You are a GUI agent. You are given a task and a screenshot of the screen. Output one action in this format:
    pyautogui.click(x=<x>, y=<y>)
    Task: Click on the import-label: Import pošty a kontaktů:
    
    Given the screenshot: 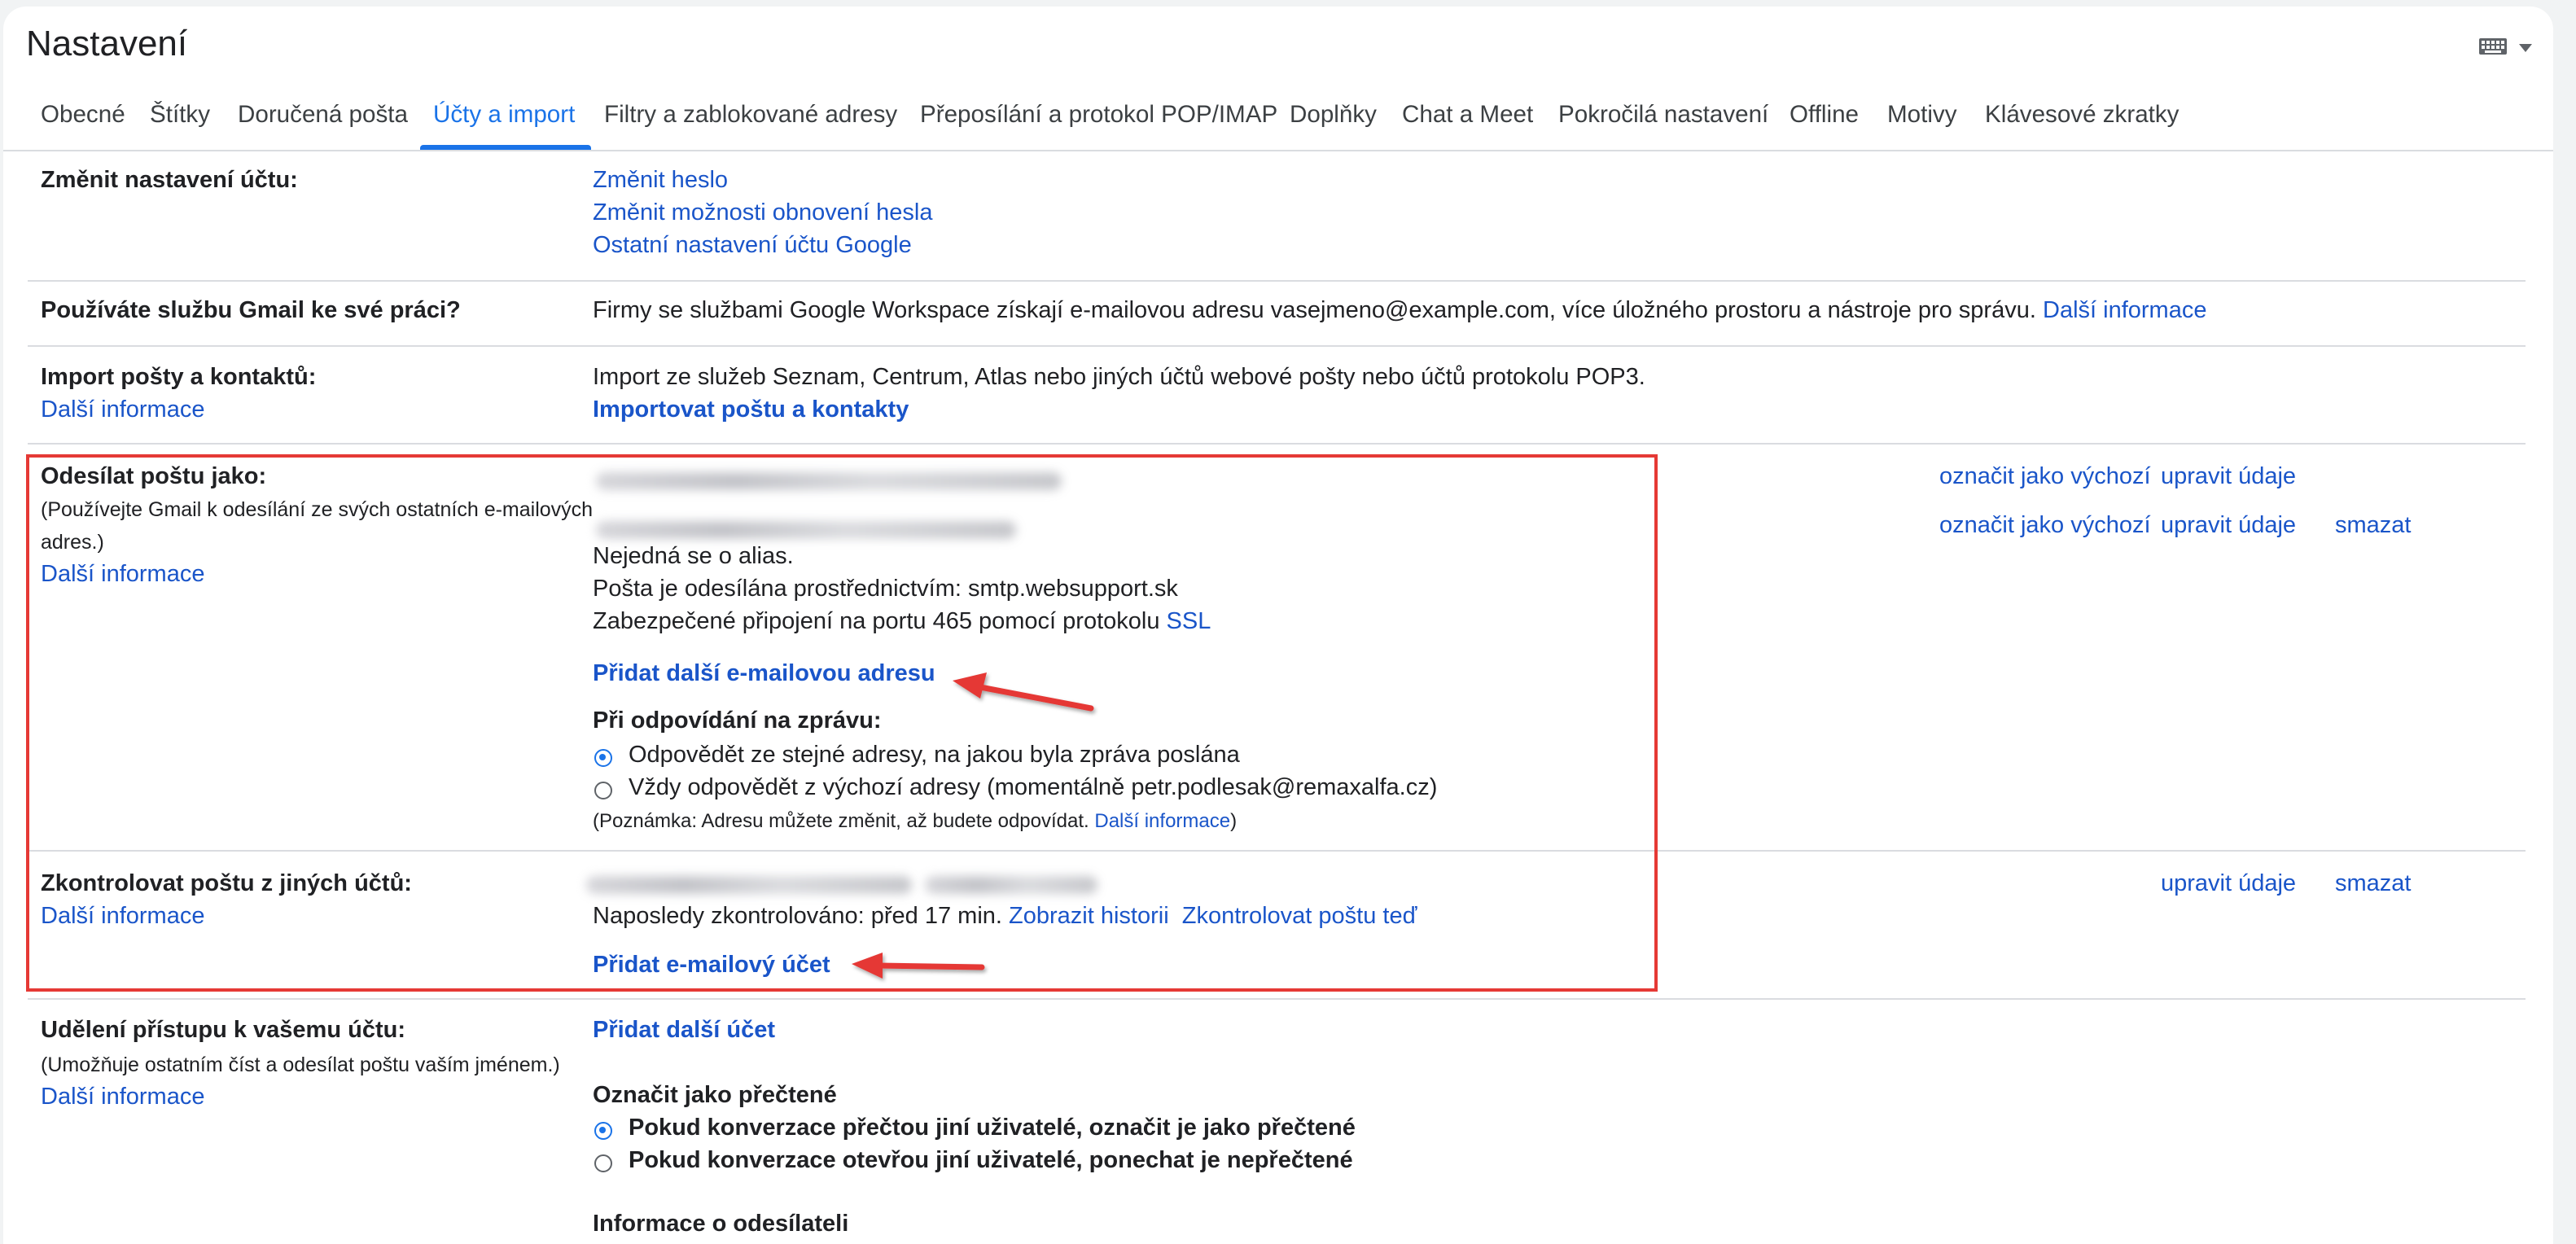 What is the action you would take?
    pyautogui.click(x=179, y=378)
    